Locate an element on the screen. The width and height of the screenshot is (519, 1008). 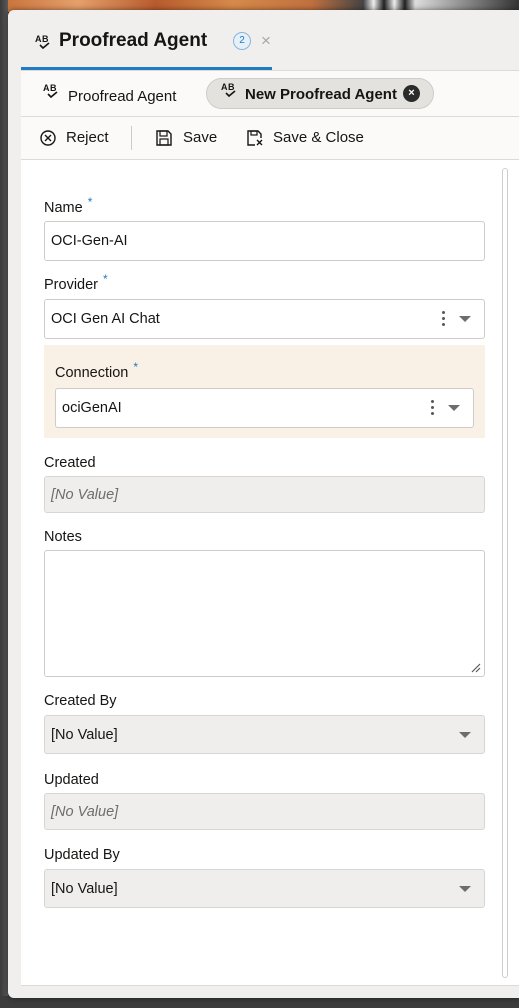
created-field: [No Value] is located at coordinates (264, 494).